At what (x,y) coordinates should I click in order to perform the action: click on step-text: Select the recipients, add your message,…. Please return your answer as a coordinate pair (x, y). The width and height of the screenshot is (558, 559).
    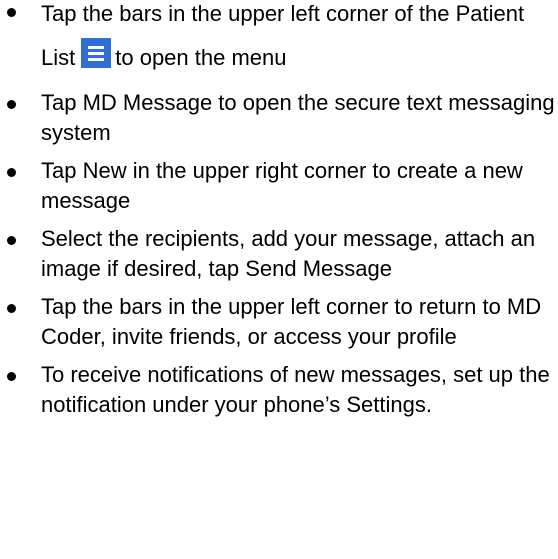
    Looking at the image, I should click on (288, 253).